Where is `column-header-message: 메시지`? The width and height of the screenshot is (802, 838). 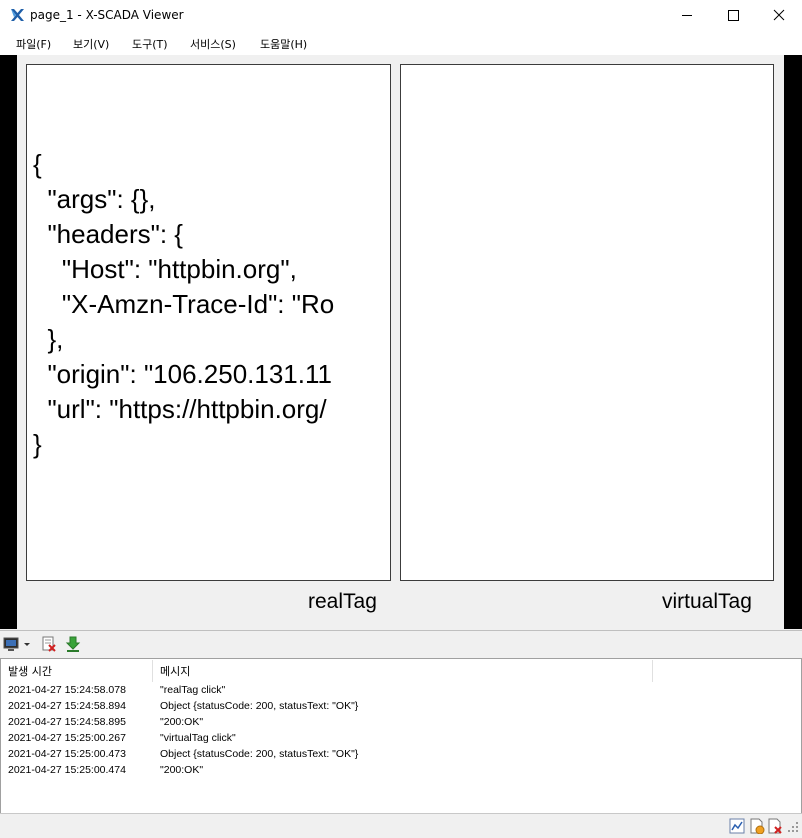 column-header-message: 메시지 is located at coordinates (175, 671).